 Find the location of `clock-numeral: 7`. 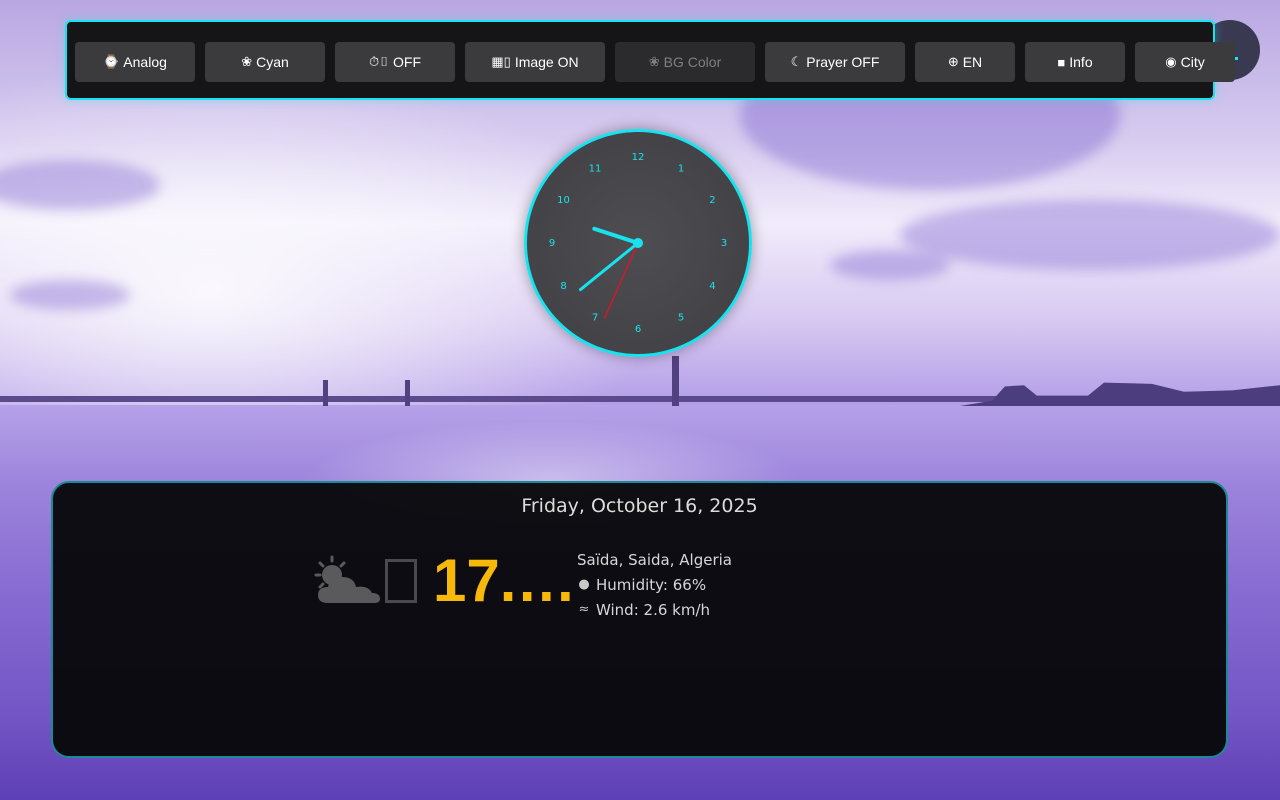

clock-numeral: 7 is located at coordinates (595, 317).